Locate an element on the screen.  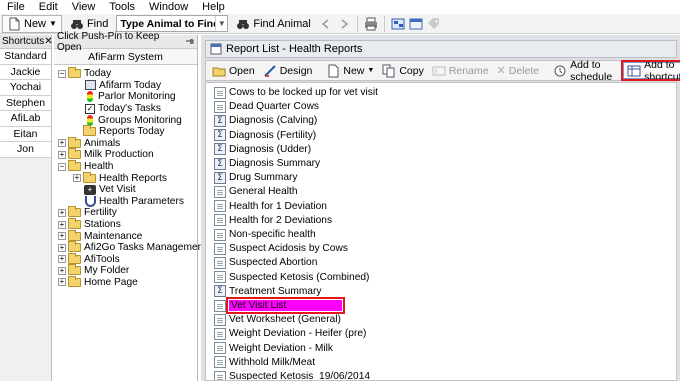
report-item: Suspected Ketosis_19/06/2014 is located at coordinates (292, 375).